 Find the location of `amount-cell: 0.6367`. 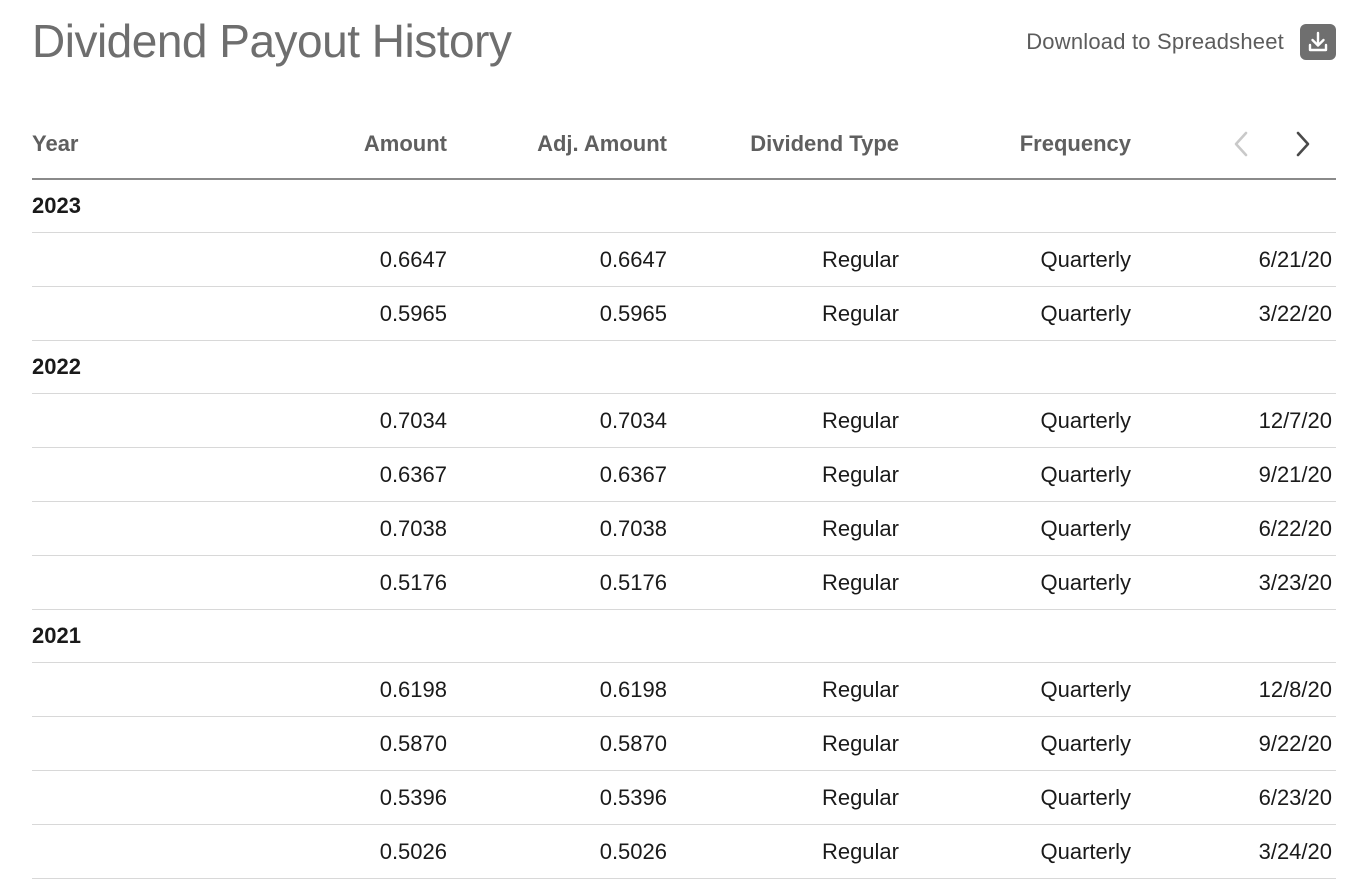

amount-cell: 0.6367 is located at coordinates (357, 474).